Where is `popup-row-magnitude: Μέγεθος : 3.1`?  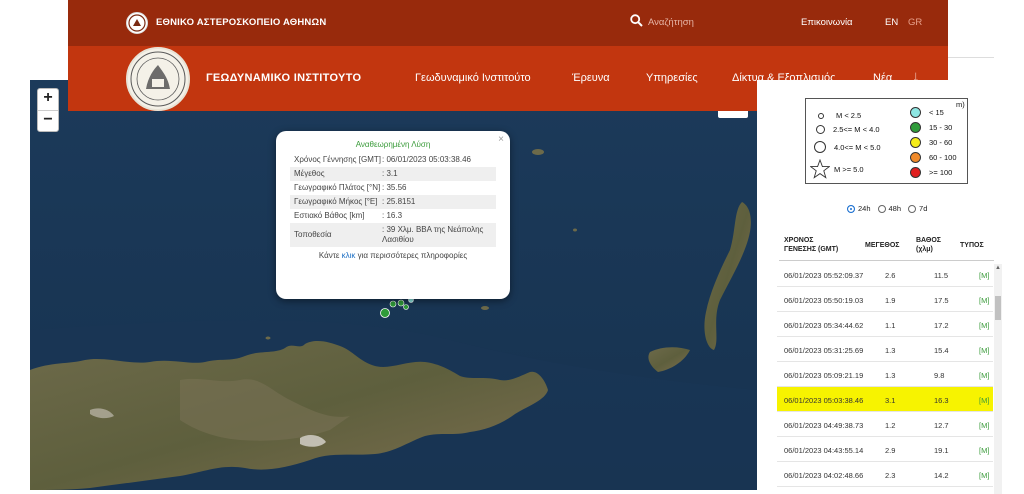 popup-row-magnitude: Μέγεθος : 3.1 is located at coordinates (393, 174).